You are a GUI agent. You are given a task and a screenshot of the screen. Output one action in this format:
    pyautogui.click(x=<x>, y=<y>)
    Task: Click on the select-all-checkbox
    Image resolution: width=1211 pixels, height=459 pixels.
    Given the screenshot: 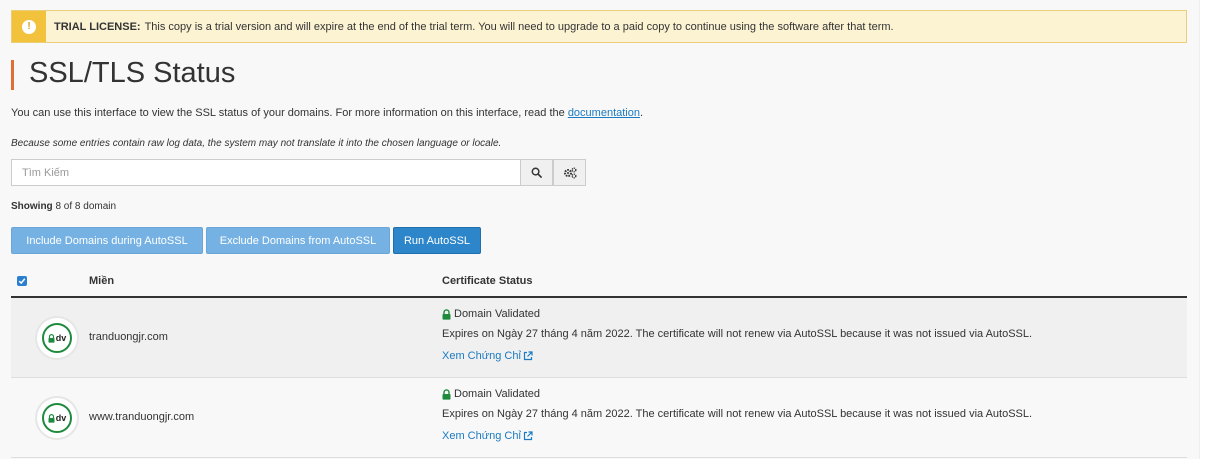 What is the action you would take?
    pyautogui.click(x=22, y=281)
    